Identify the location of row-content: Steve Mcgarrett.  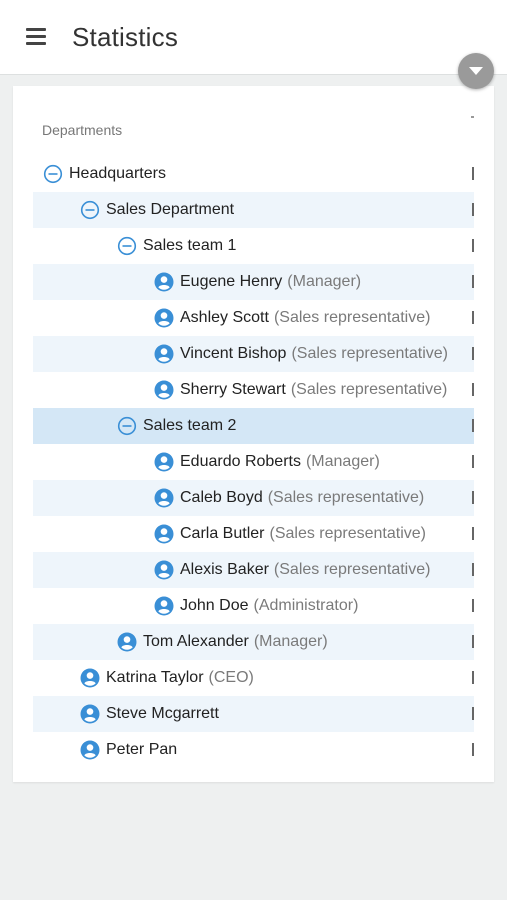
(149, 714).